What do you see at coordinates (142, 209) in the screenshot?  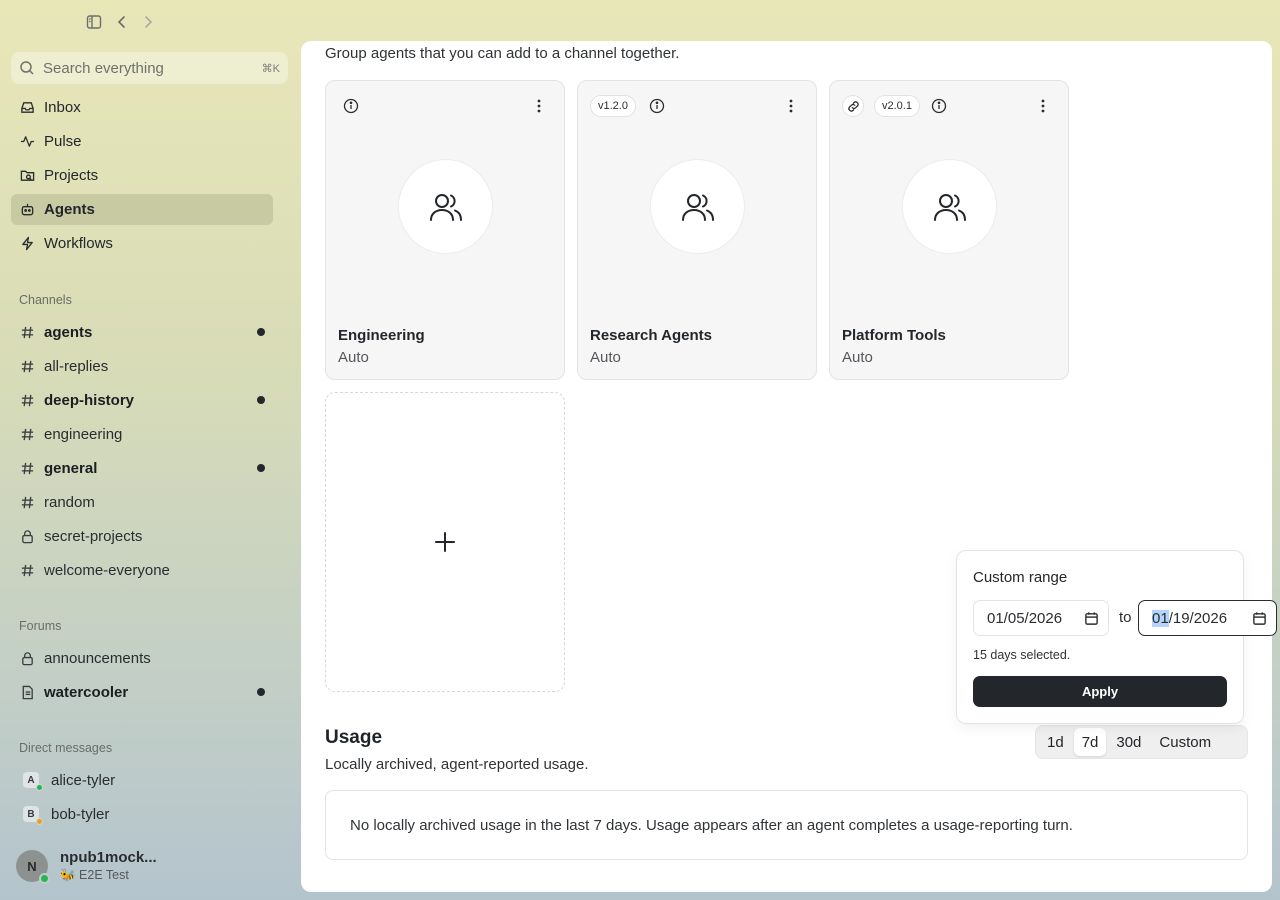 I see `nav-agents: Agents` at bounding box center [142, 209].